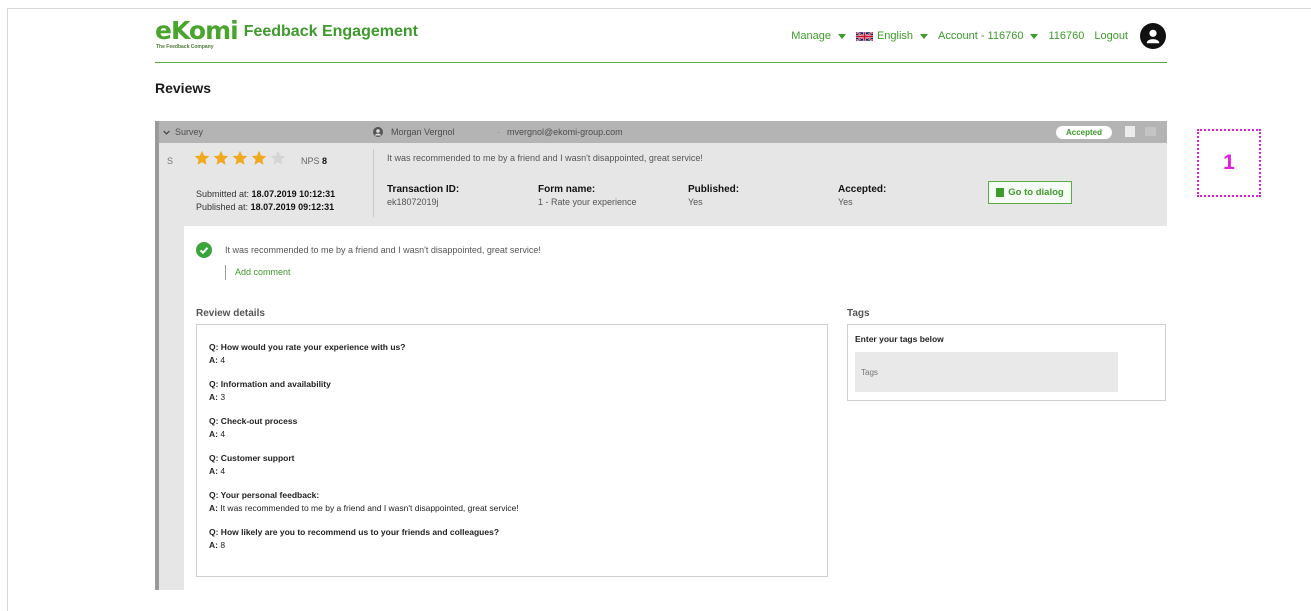 This screenshot has height=611, width=1311. What do you see at coordinates (413, 202) in the screenshot?
I see `transaction-id-value: ek18072019j` at bounding box center [413, 202].